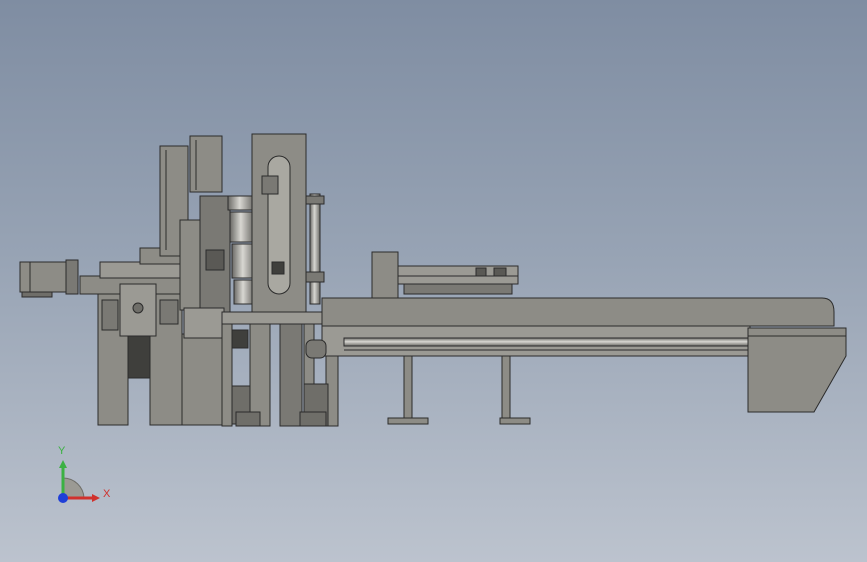  Describe the element at coordinates (445, 275) in the screenshot. I see `top-slide-unit` at that location.